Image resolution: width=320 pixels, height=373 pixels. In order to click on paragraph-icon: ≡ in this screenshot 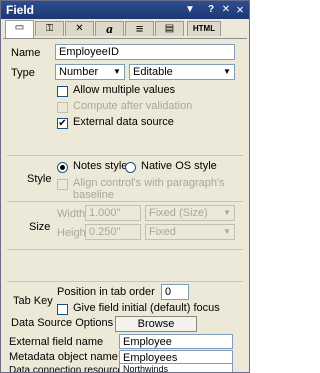, I will do `click(139, 28)`.